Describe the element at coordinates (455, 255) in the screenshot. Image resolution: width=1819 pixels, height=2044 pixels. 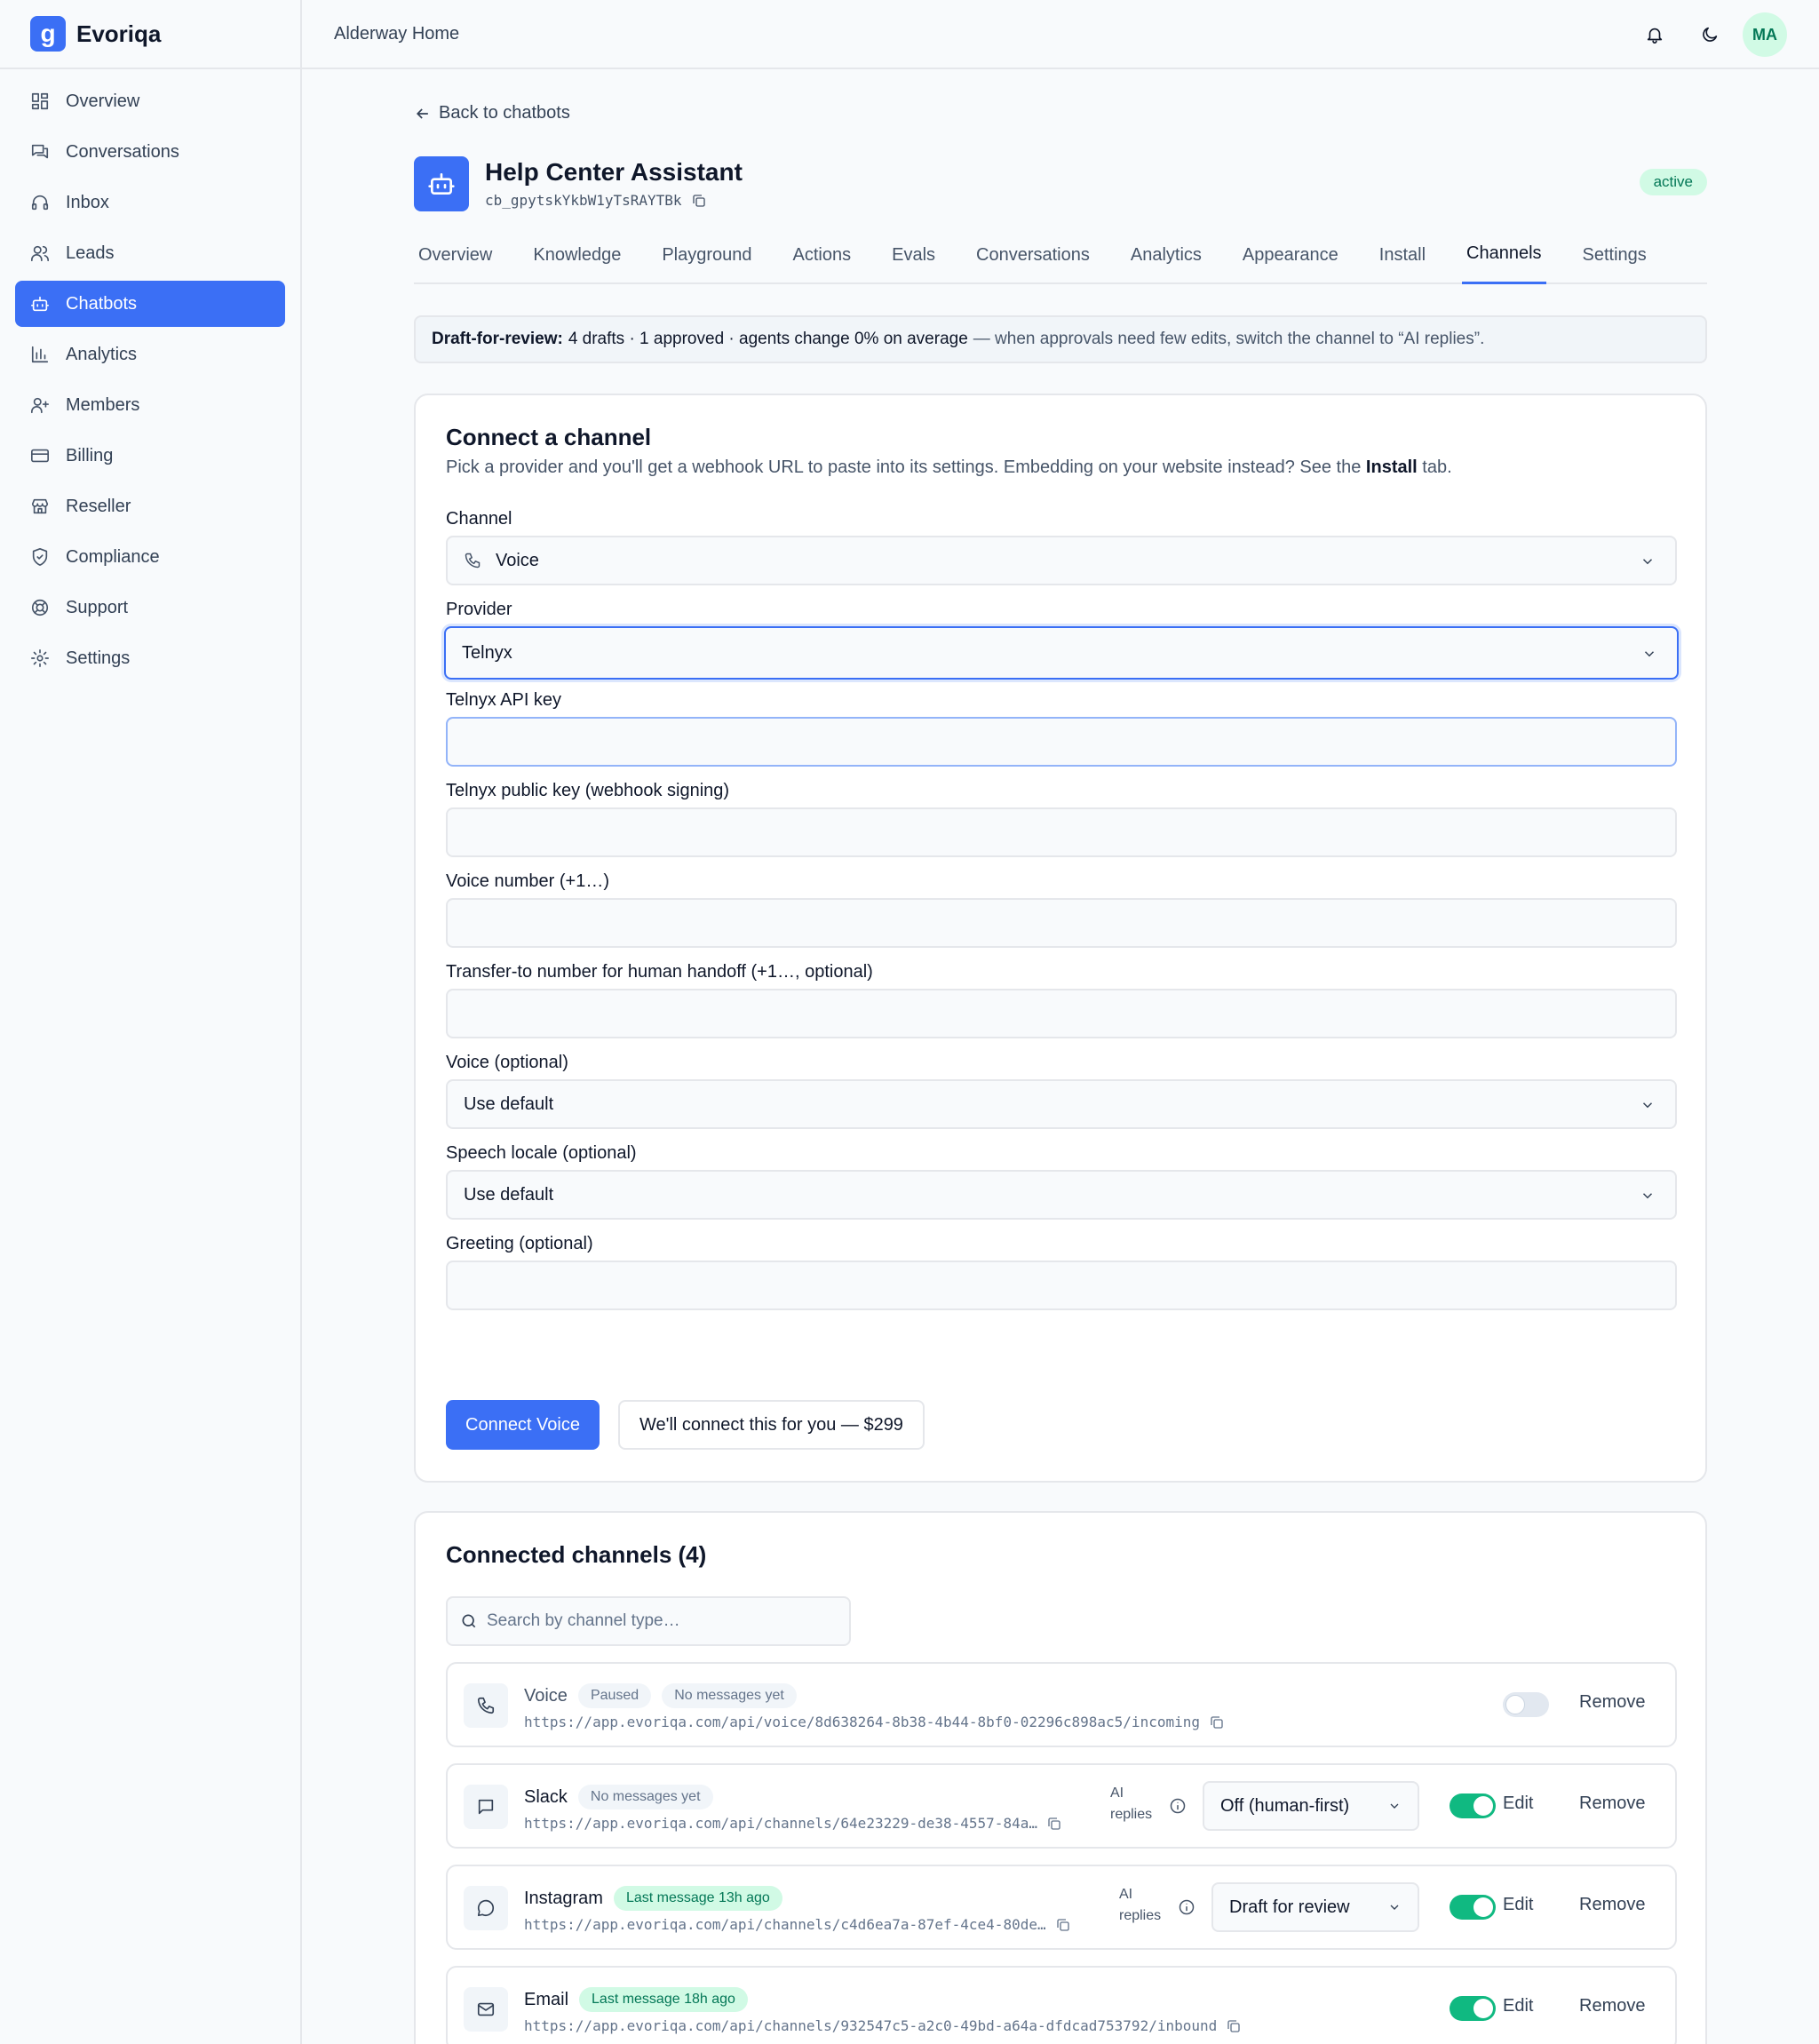
I see `tab-overview: Overview` at that location.